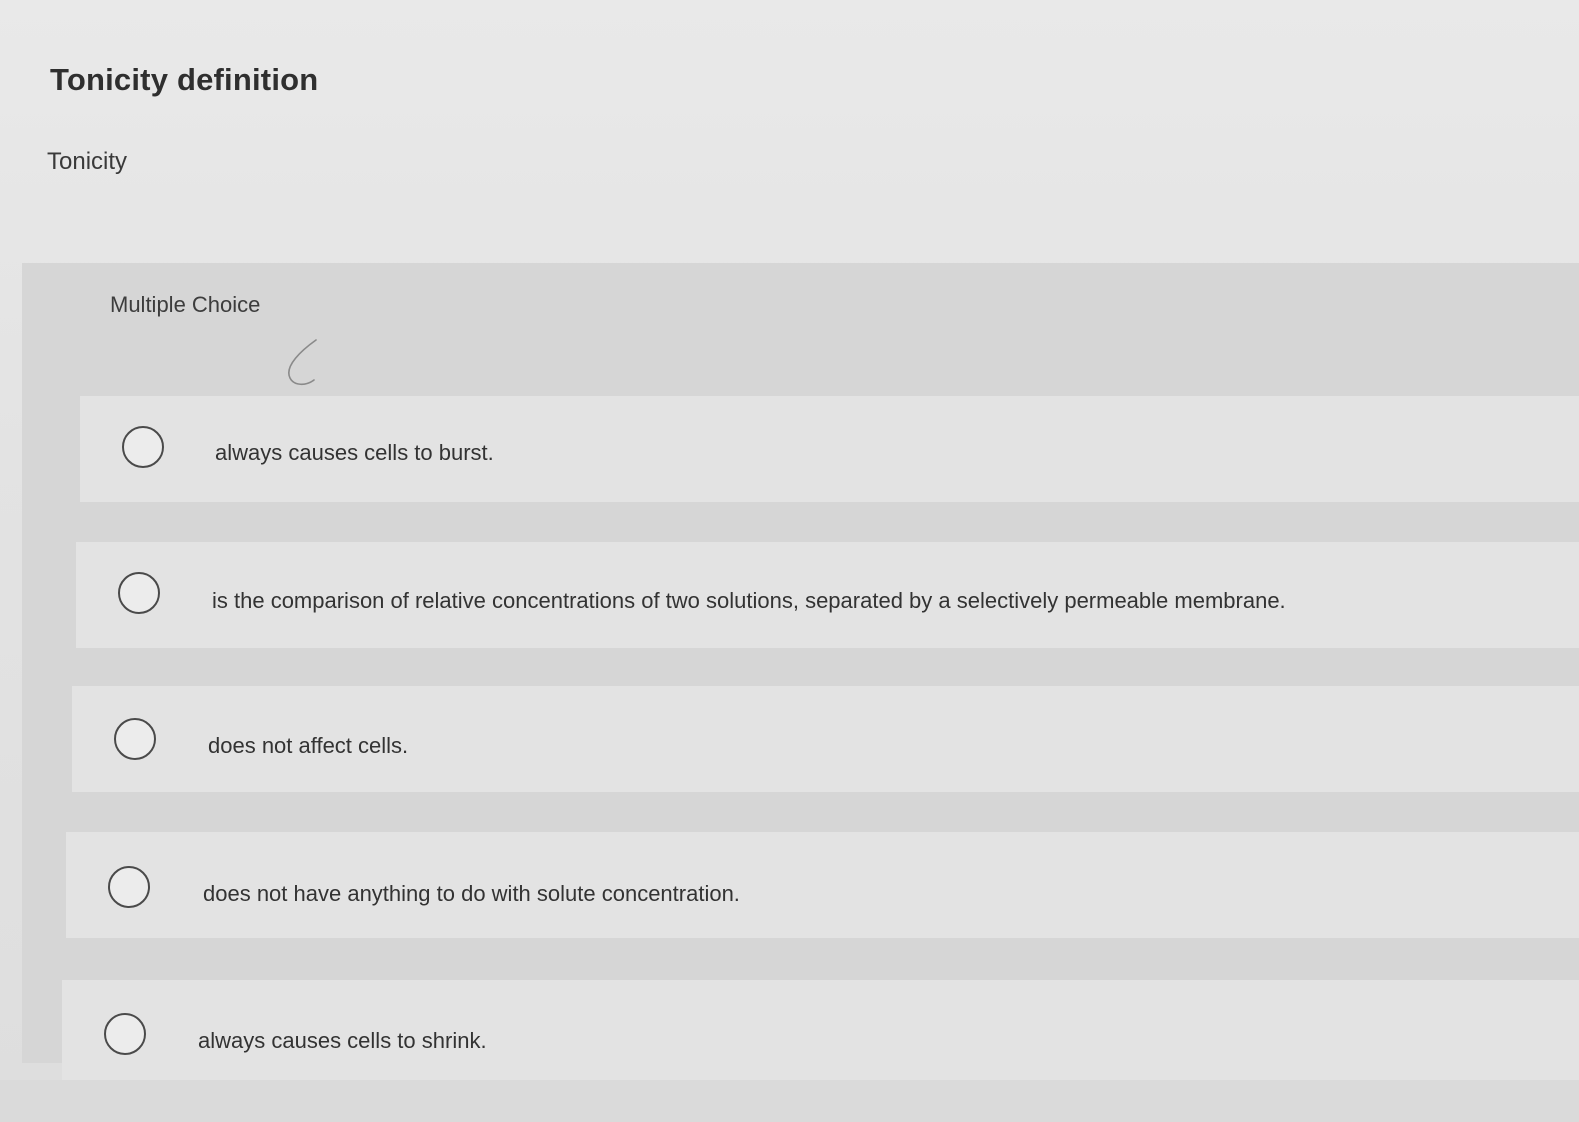  What do you see at coordinates (184, 79) in the screenshot?
I see `page-title: Tonicity definition` at bounding box center [184, 79].